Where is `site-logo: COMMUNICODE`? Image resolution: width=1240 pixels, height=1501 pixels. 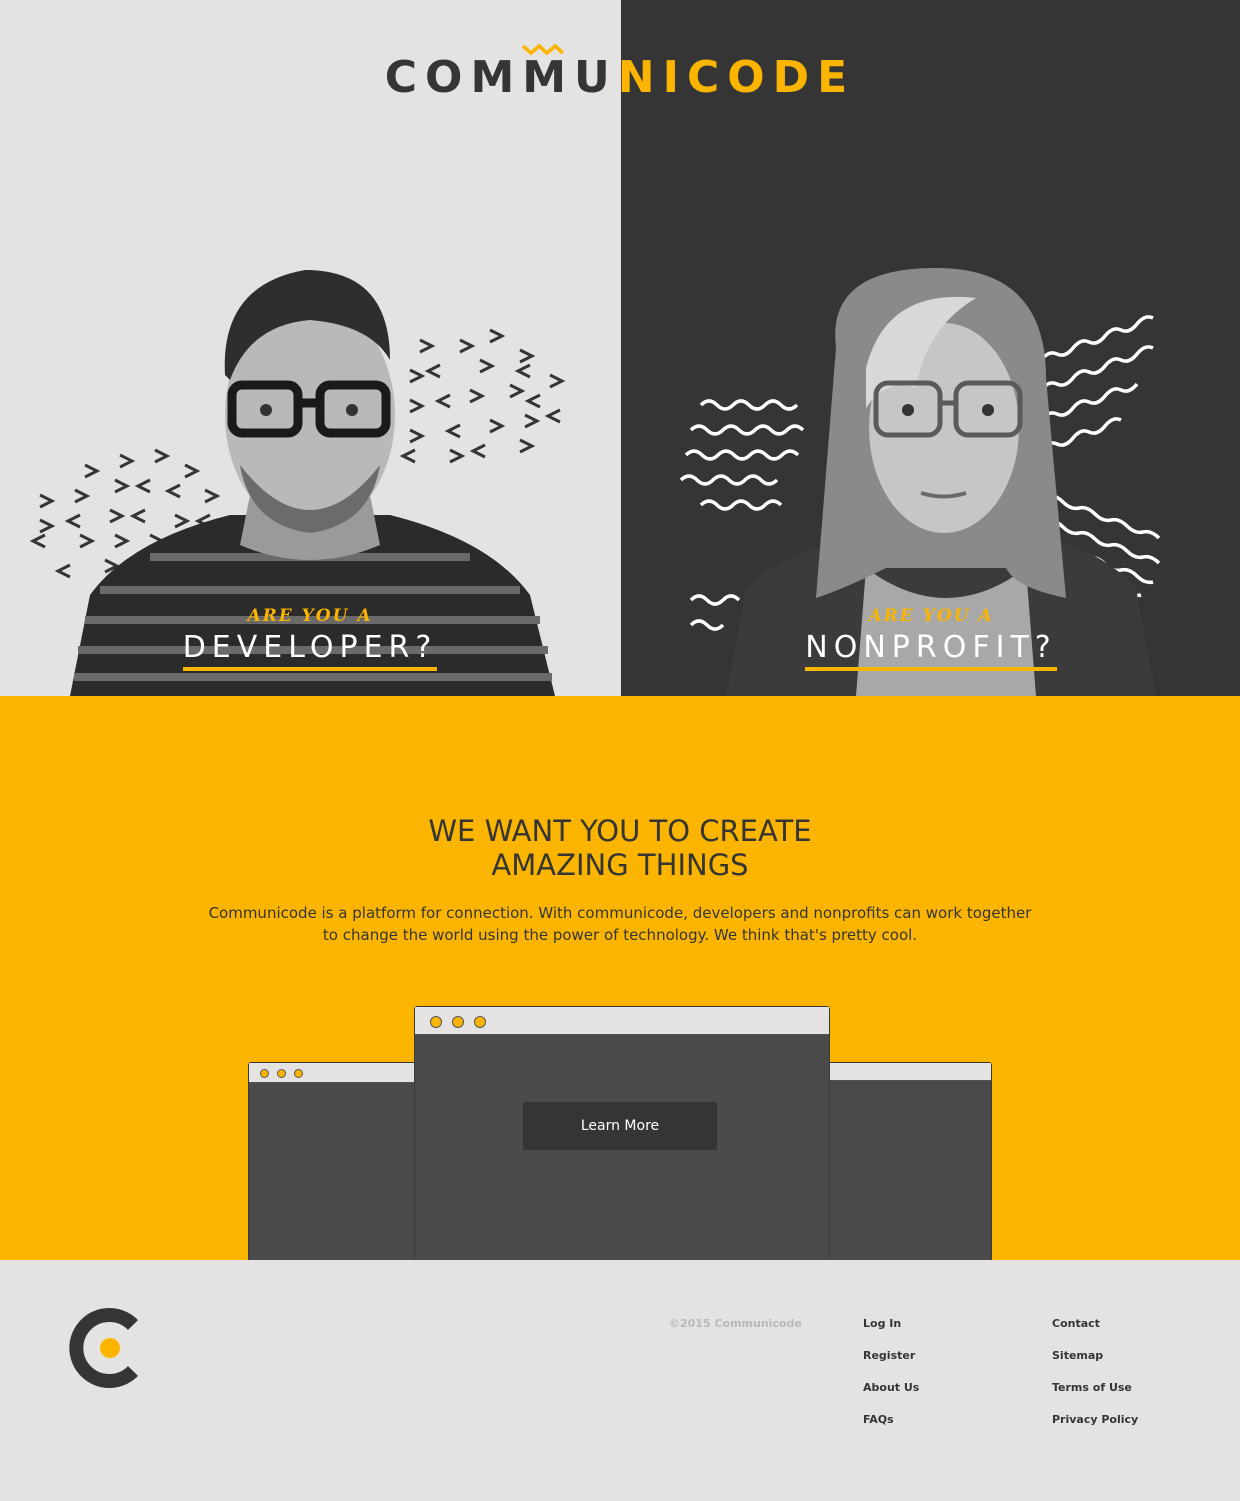 site-logo: COMMUNICODE is located at coordinates (620, 77).